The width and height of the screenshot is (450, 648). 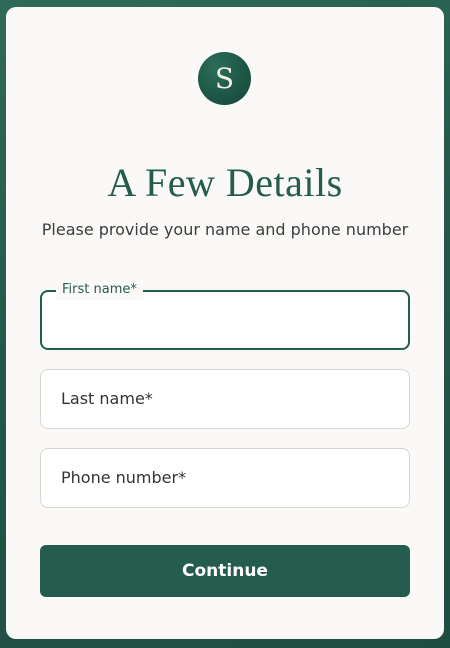 I want to click on first-name-label: First name*, so click(x=99, y=290).